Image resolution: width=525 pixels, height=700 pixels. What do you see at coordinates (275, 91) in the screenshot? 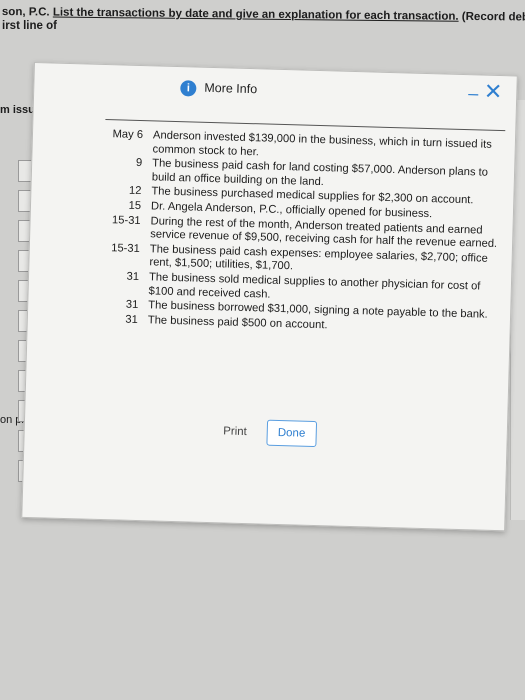
I see `dialog-header: i More Info – ✕` at bounding box center [275, 91].